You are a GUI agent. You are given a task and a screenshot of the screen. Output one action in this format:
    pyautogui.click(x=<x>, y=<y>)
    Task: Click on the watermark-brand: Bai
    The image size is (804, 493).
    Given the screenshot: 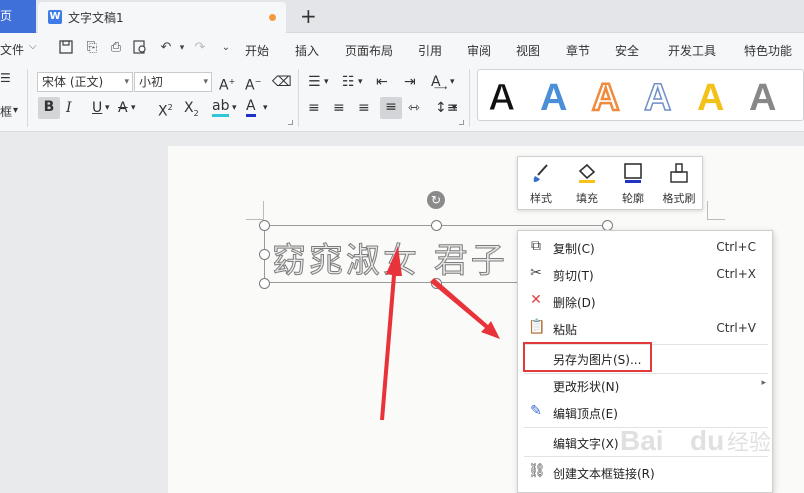 What is the action you would take?
    pyautogui.click(x=642, y=440)
    